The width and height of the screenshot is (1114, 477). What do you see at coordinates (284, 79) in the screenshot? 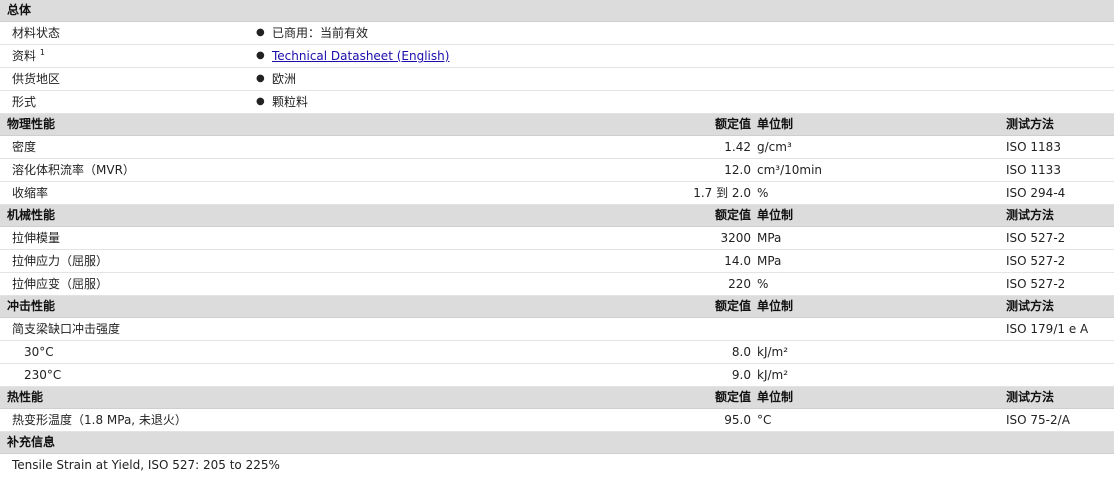
I see `row-value: 欧洲` at bounding box center [284, 79].